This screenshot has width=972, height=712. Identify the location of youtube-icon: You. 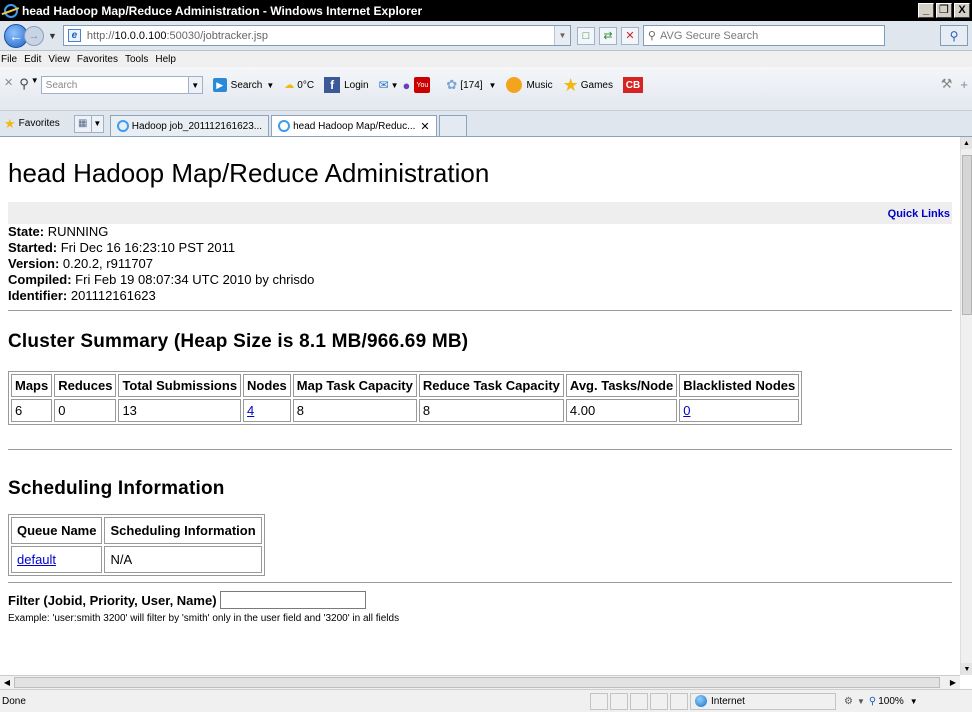
(422, 85).